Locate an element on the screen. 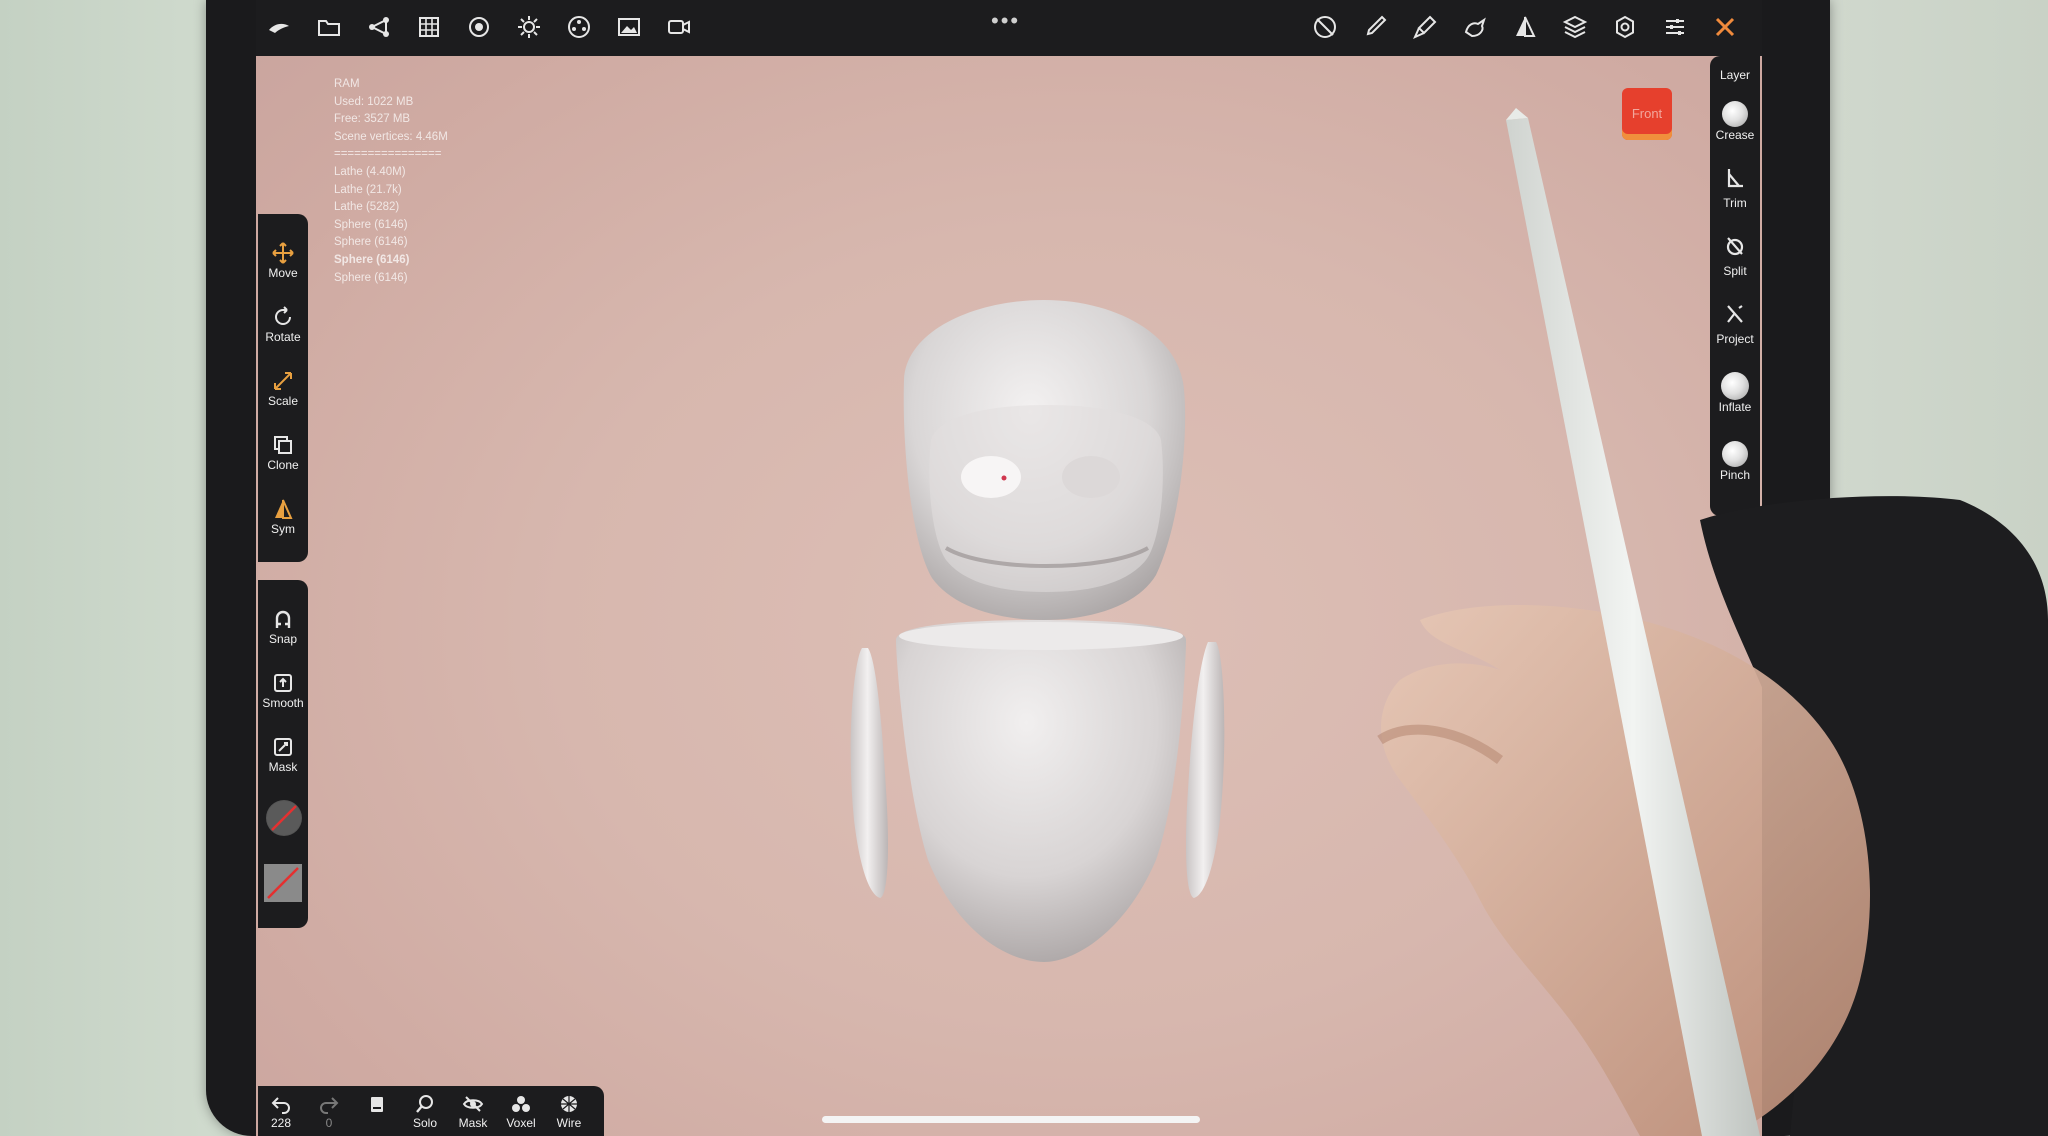 Image resolution: width=2048 pixels, height=1136 pixels. camera-icon is located at coordinates (679, 29).